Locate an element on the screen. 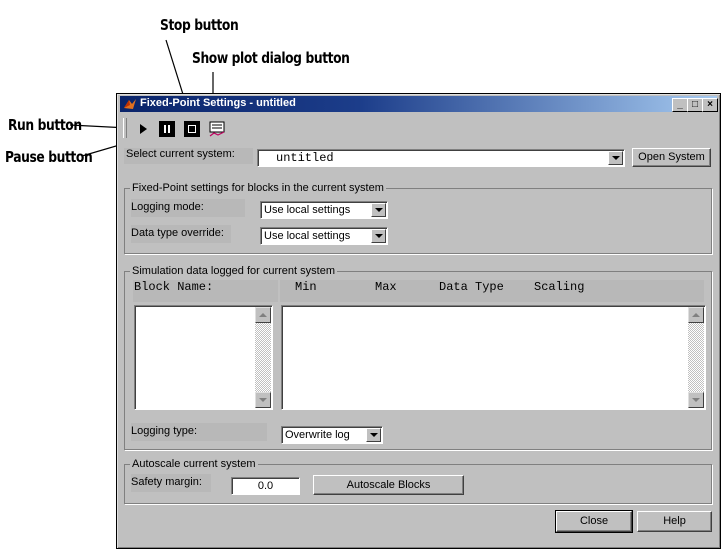  close-button: Close is located at coordinates (594, 521).